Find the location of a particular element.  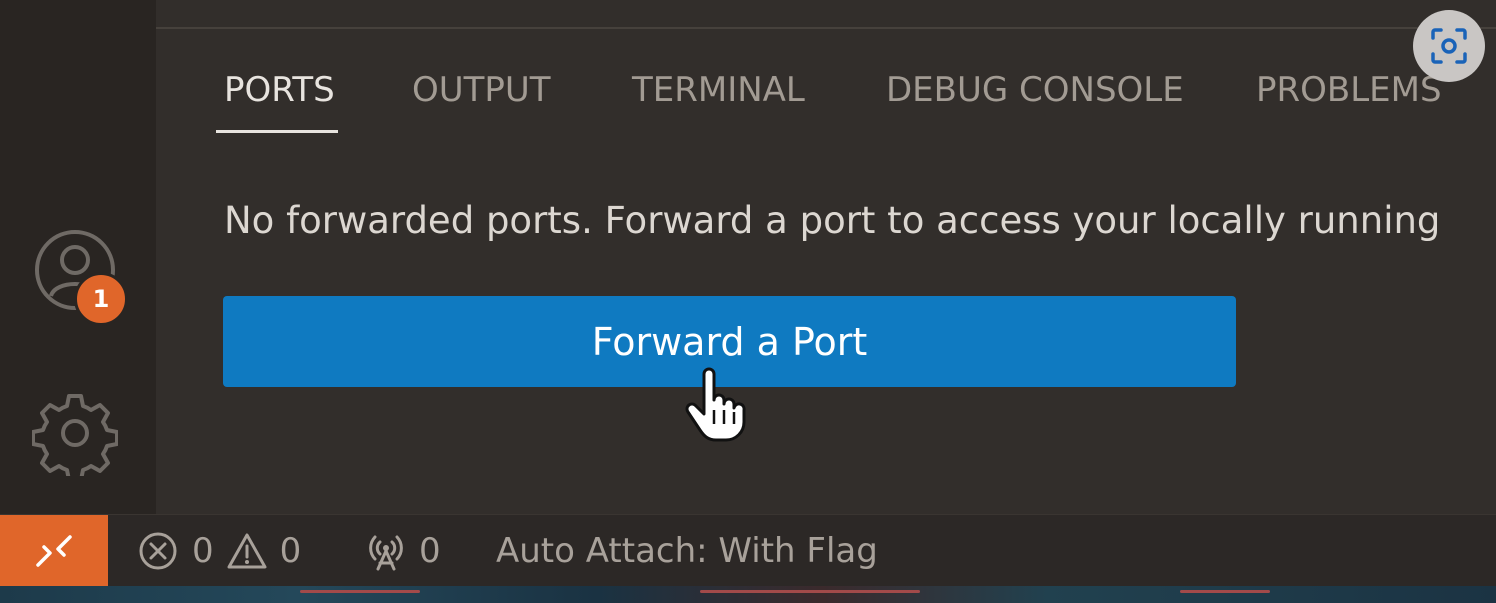

tab-problems: PROBLEMS is located at coordinates (1349, 90).